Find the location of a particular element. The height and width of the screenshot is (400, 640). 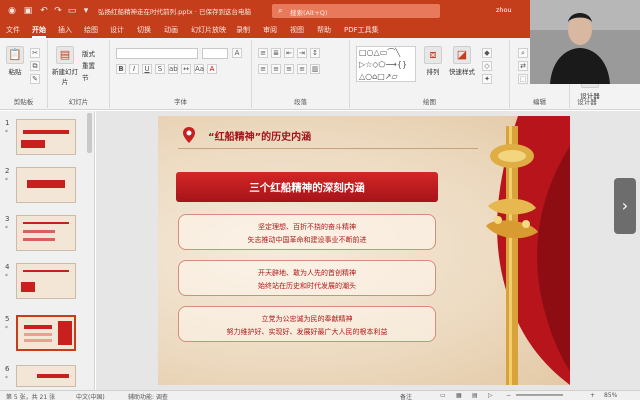

heading-banner: 三个红船精神的深刻内涵 is located at coordinates (307, 187).